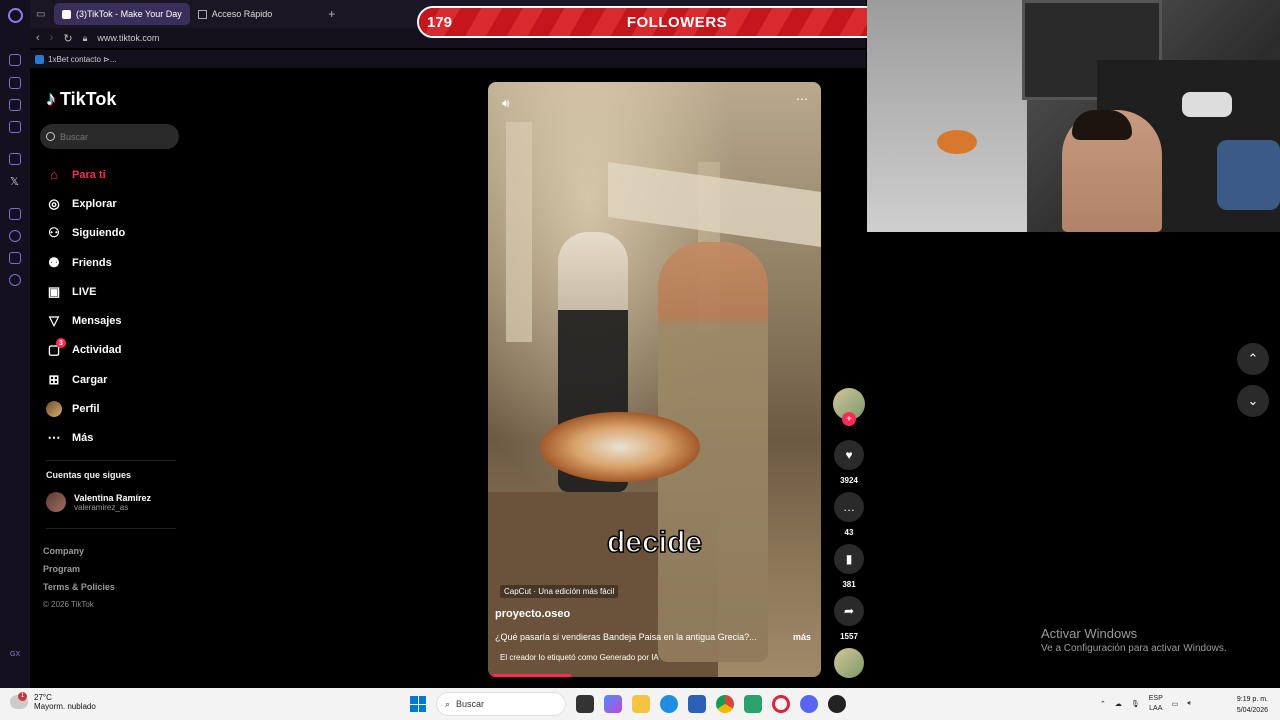 The height and width of the screenshot is (720, 1280). Describe the element at coordinates (67, 38) in the screenshot. I see `reload-icon: ↻` at that location.